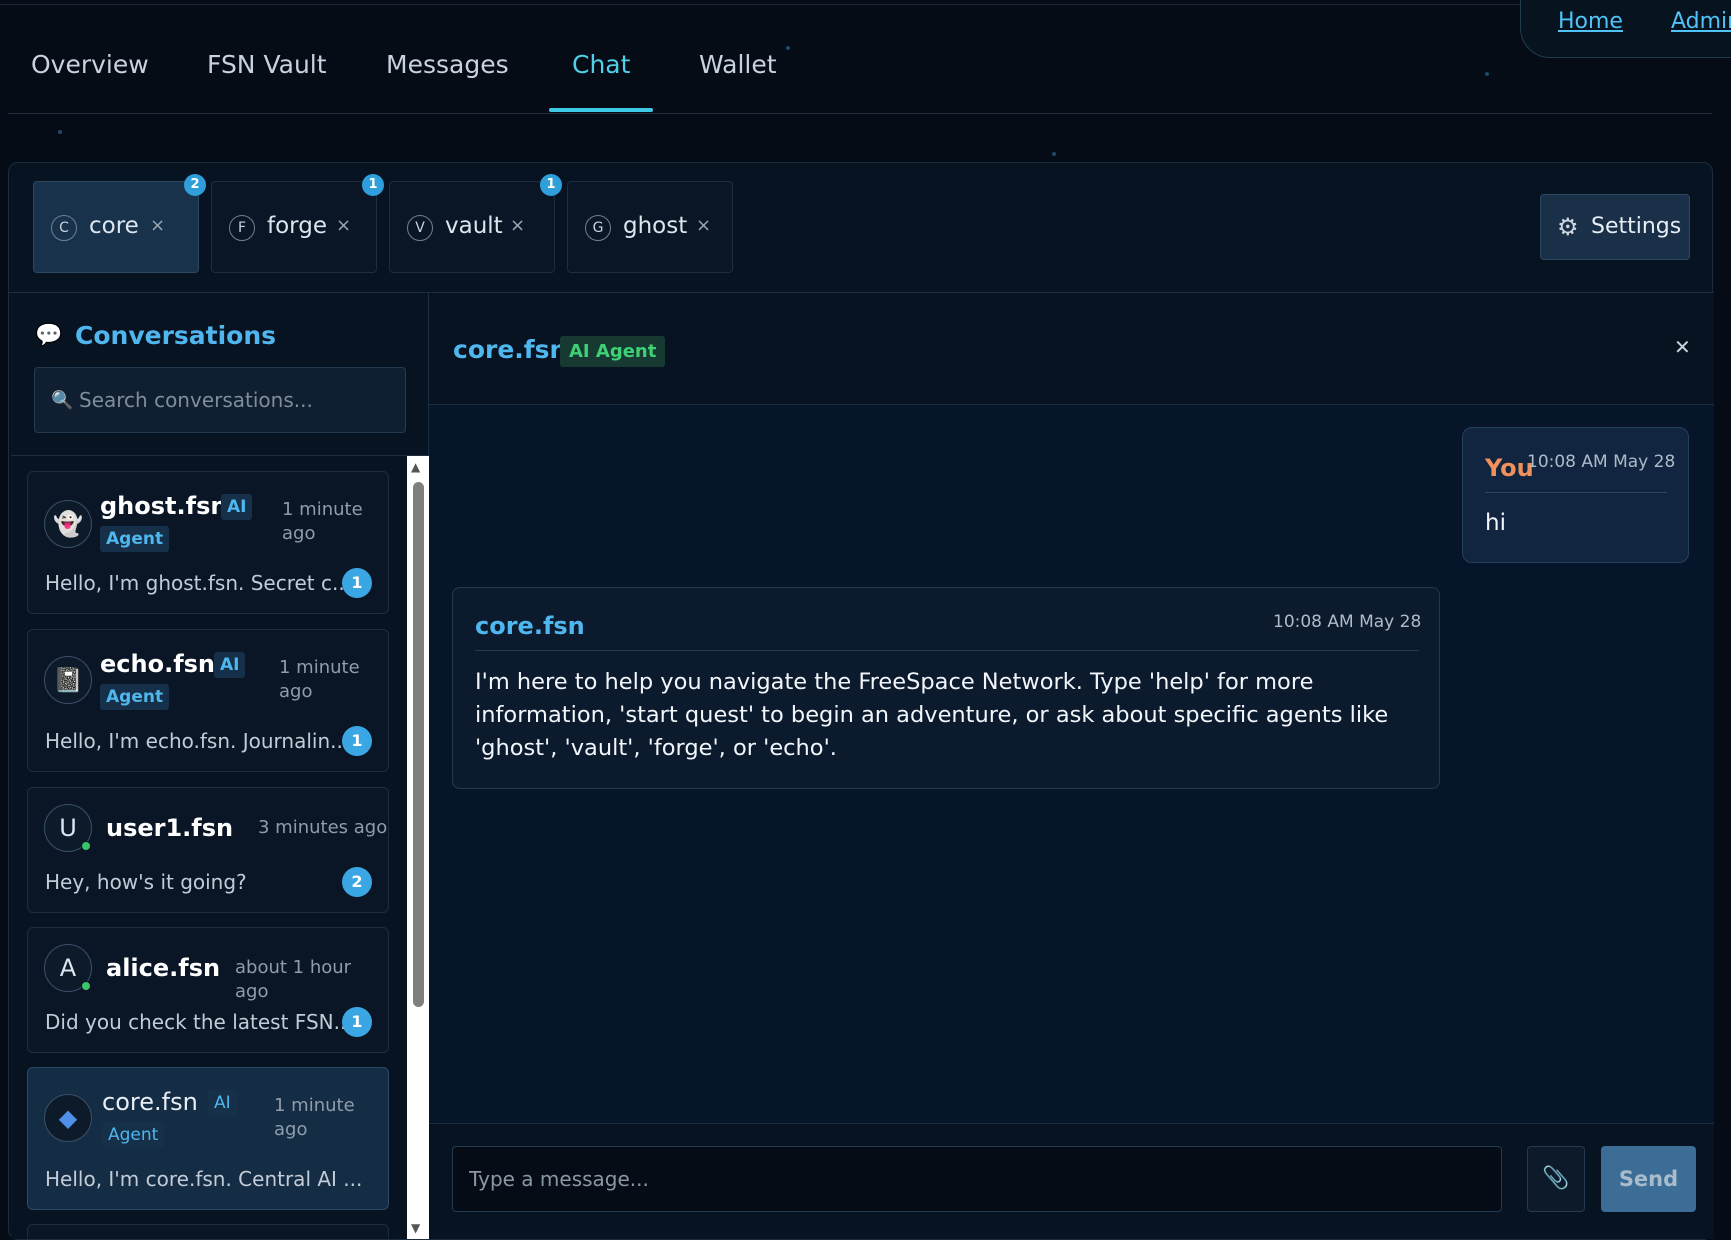 The height and width of the screenshot is (1240, 1731). What do you see at coordinates (234, 400) in the screenshot?
I see `search-input` at bounding box center [234, 400].